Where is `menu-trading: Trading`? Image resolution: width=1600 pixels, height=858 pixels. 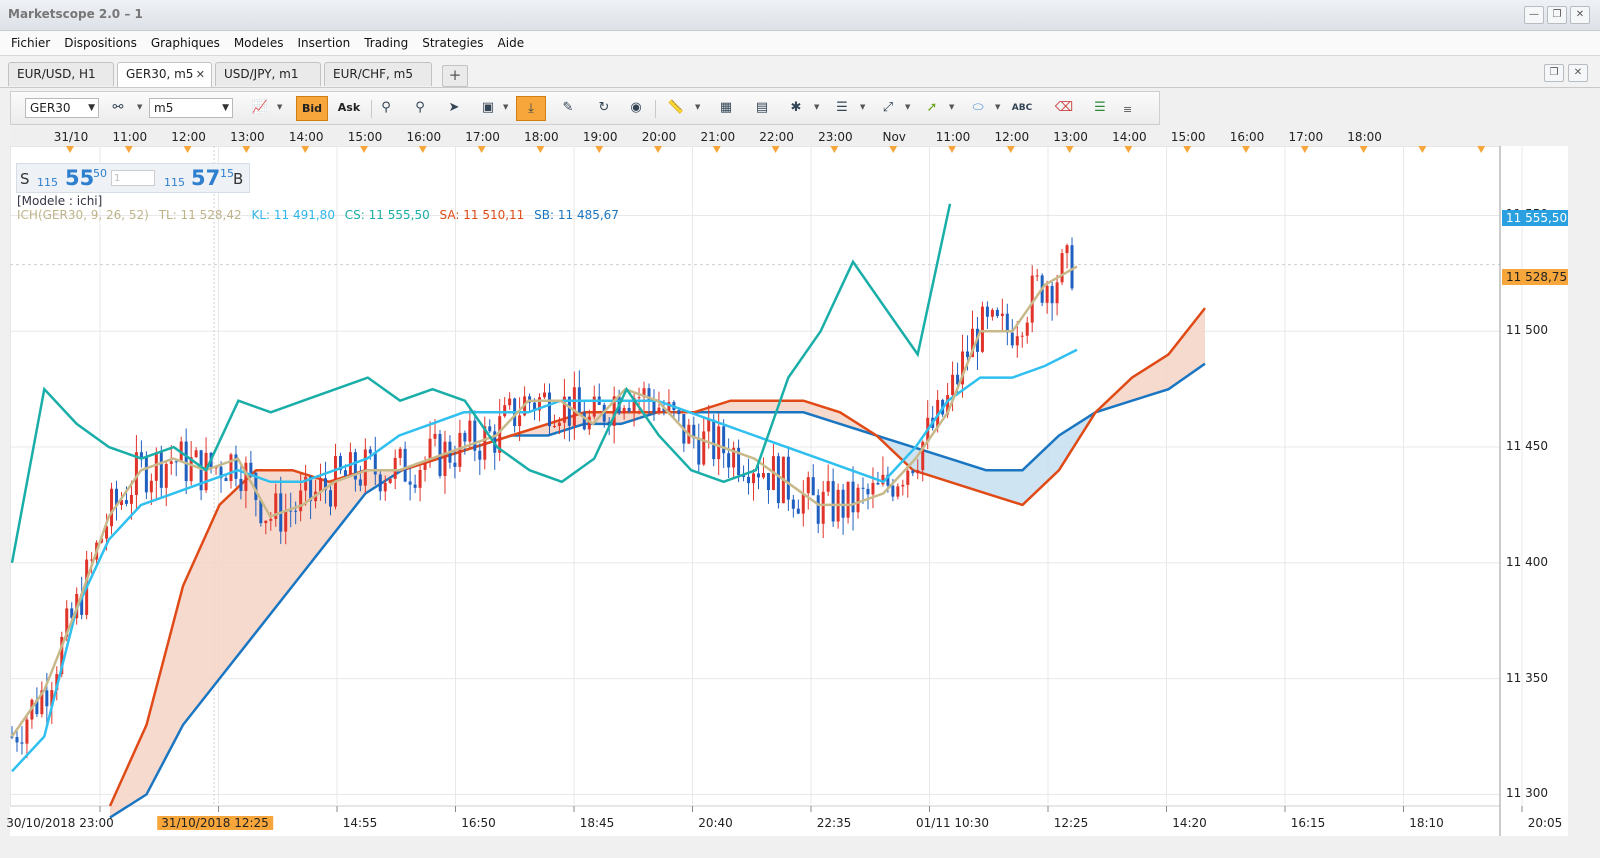
menu-trading: Trading is located at coordinates (386, 43).